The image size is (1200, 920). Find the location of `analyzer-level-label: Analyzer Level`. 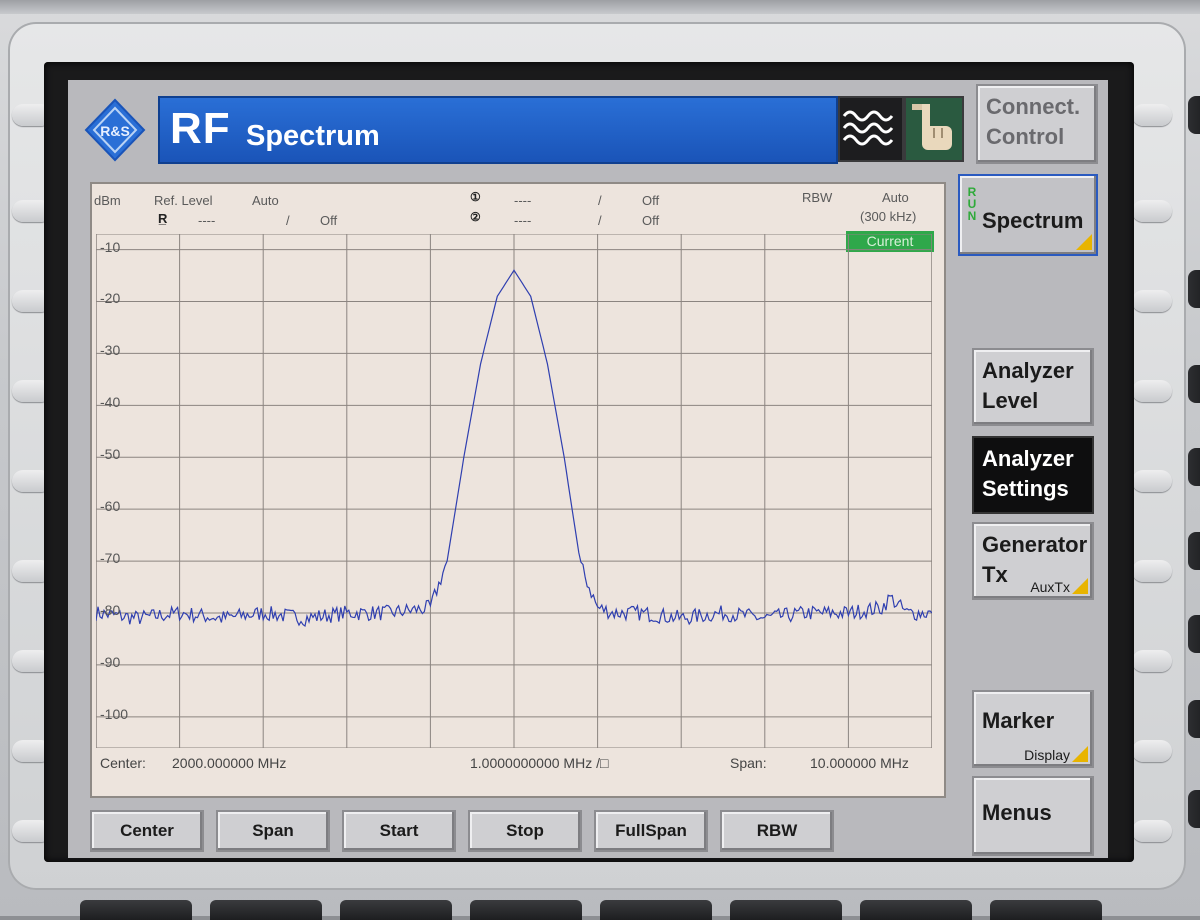

analyzer-level-label: Analyzer Level is located at coordinates (1028, 385).